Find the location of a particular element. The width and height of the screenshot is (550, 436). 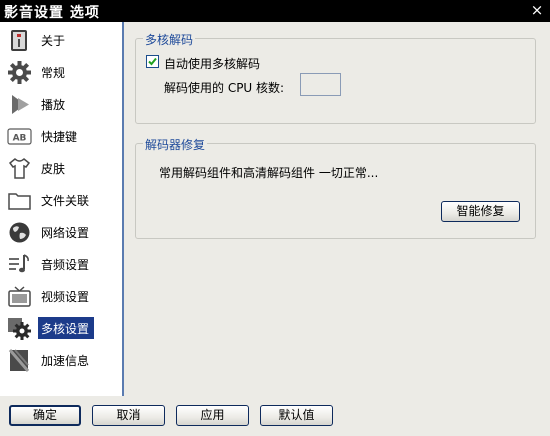

info-book-icon is located at coordinates (19, 40).